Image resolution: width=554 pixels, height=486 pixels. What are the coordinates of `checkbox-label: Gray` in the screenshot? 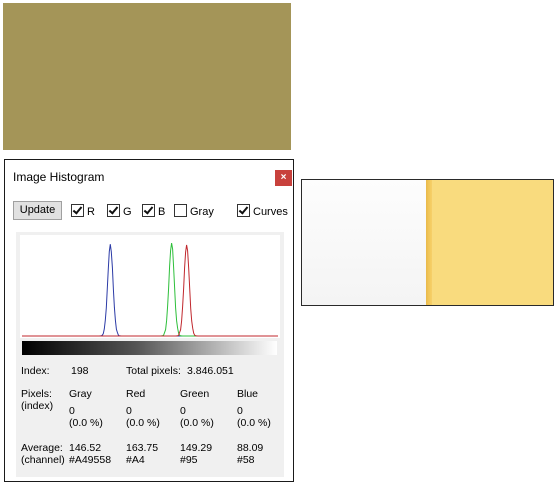 It's located at (202, 212).